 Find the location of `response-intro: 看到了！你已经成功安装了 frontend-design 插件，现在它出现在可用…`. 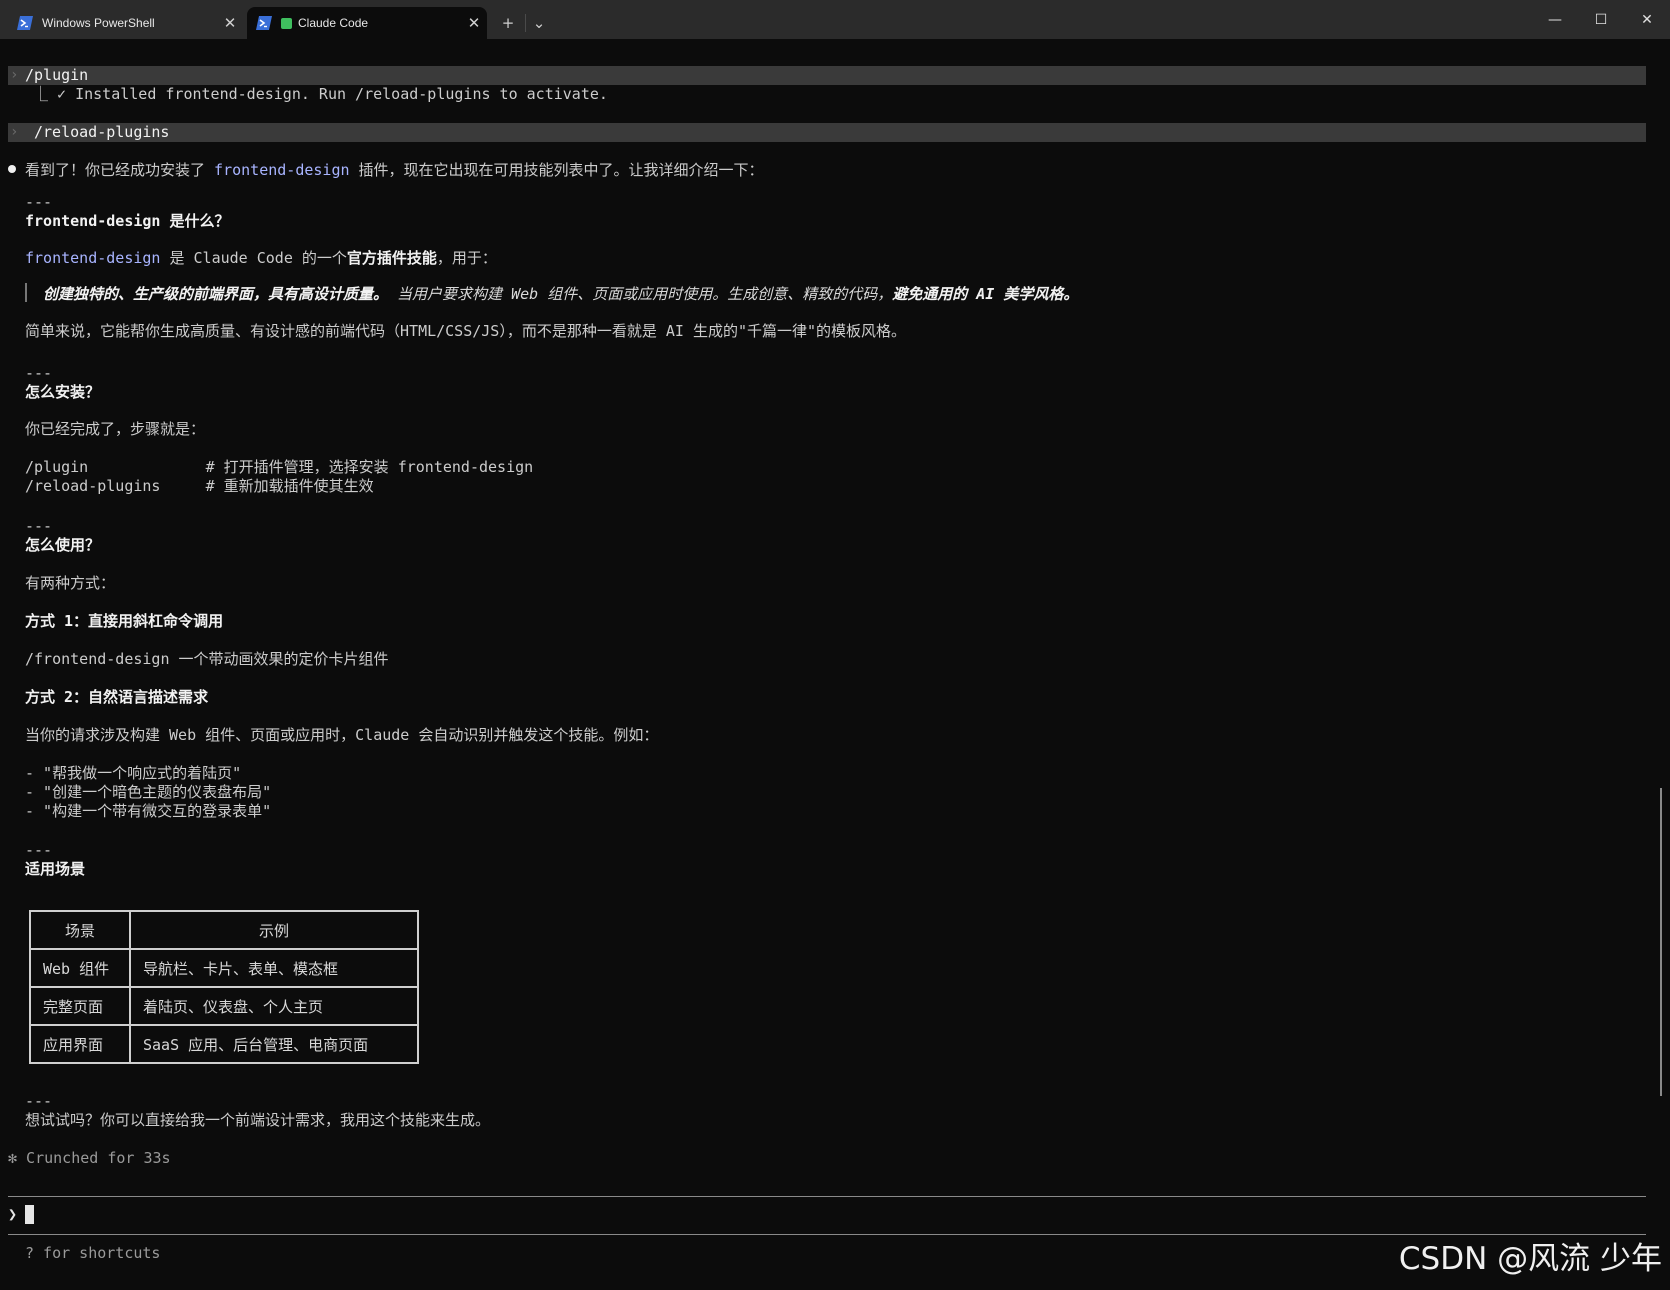

response-intro: 看到了！你已经成功安装了 frontend-design 插件，现在它出现在可用… is located at coordinates (394, 170).